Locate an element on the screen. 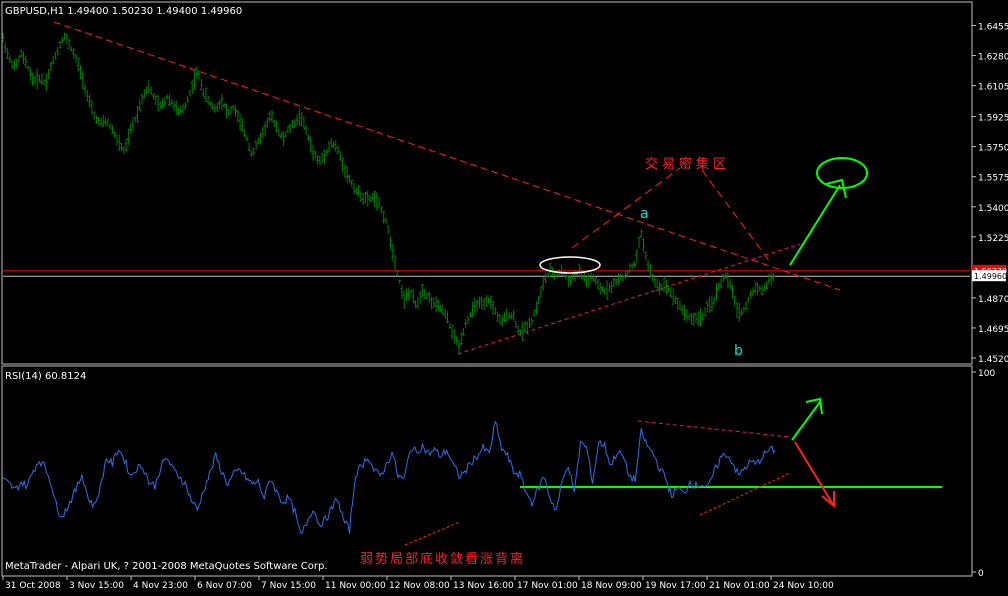  price-tick-label: 1.45200 is located at coordinates (993, 360).